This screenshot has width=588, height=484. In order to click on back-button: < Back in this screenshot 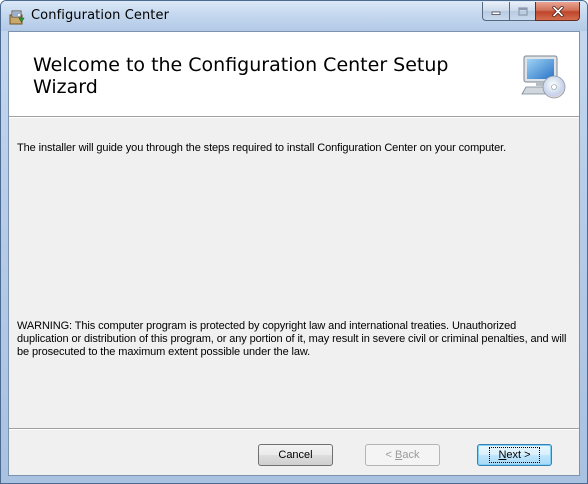, I will do `click(402, 455)`.